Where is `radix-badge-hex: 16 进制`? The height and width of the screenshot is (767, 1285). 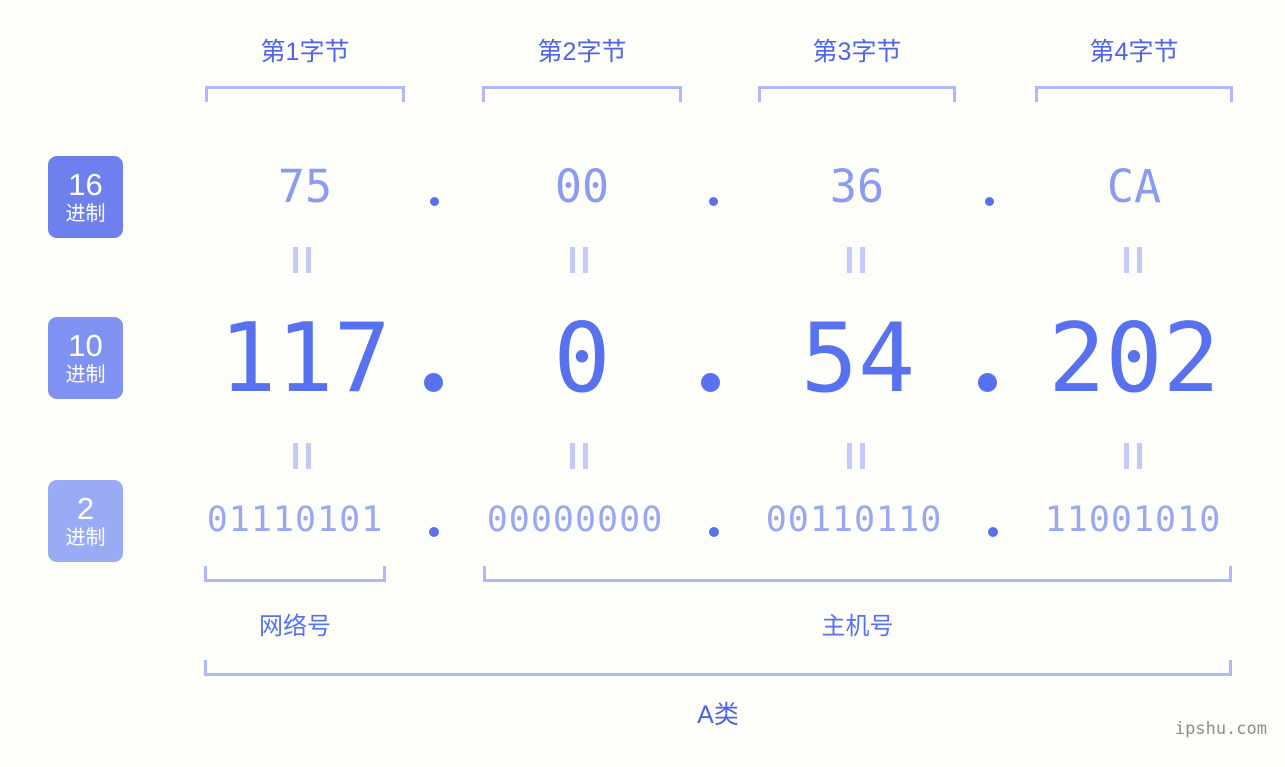
radix-badge-hex: 16 进制 is located at coordinates (85, 197).